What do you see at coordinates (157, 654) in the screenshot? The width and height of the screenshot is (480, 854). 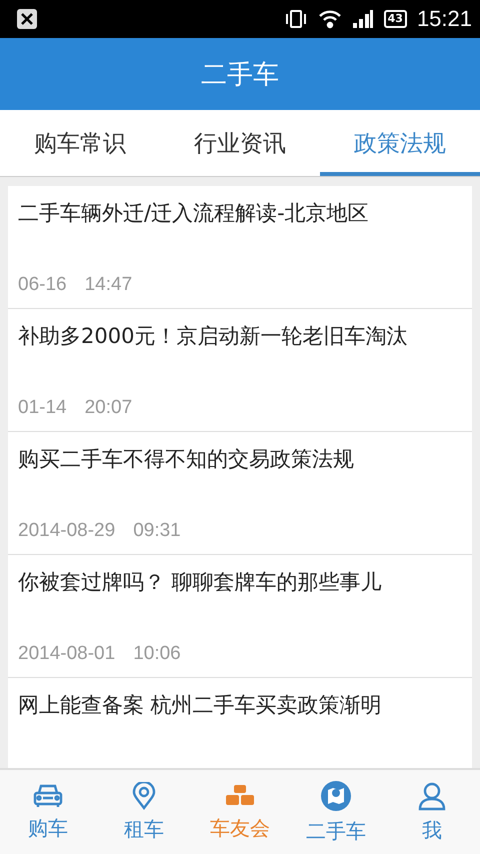 I see `article-time: 10:06` at bounding box center [157, 654].